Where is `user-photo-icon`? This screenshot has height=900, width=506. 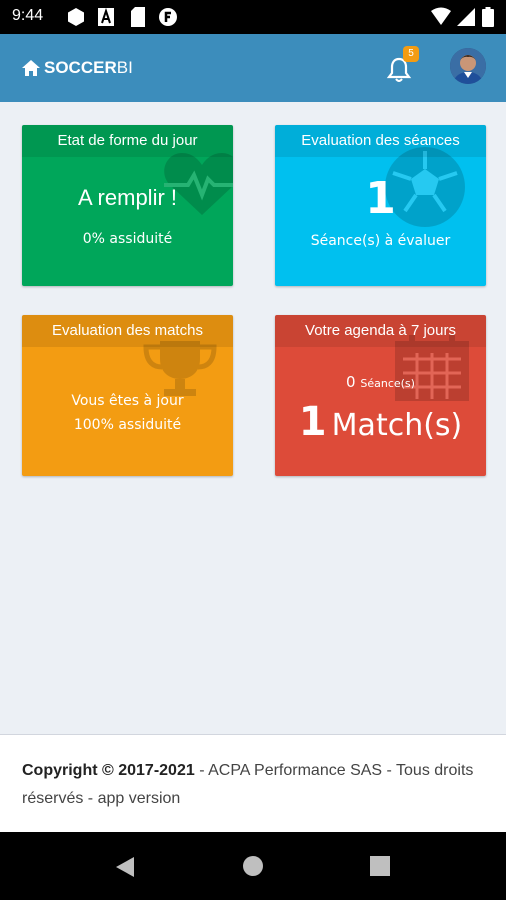 user-photo-icon is located at coordinates (468, 66).